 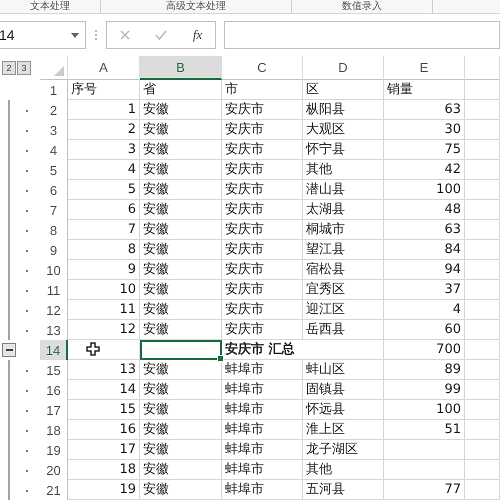 I want to click on table-cell: 12, so click(x=104, y=330).